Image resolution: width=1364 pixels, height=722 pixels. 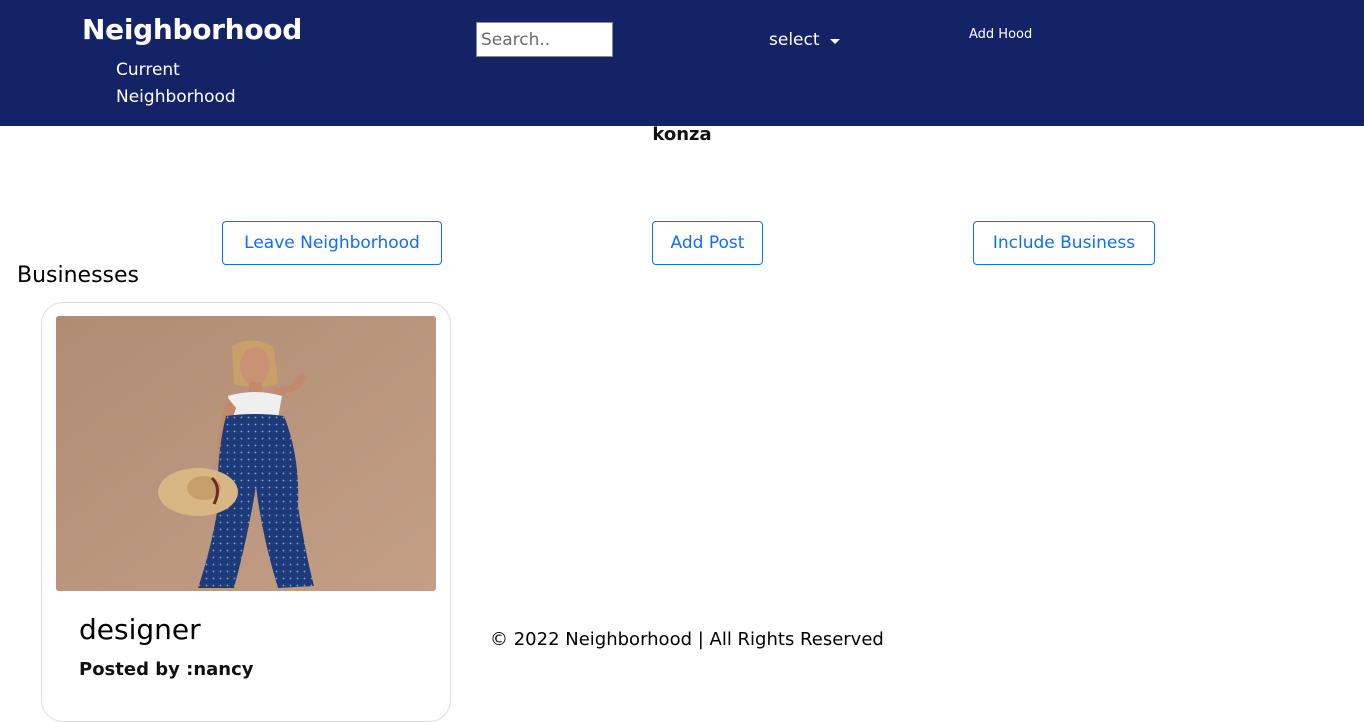 What do you see at coordinates (332, 243) in the screenshot?
I see `leave-neighborhood-button: Leave Neighborhood` at bounding box center [332, 243].